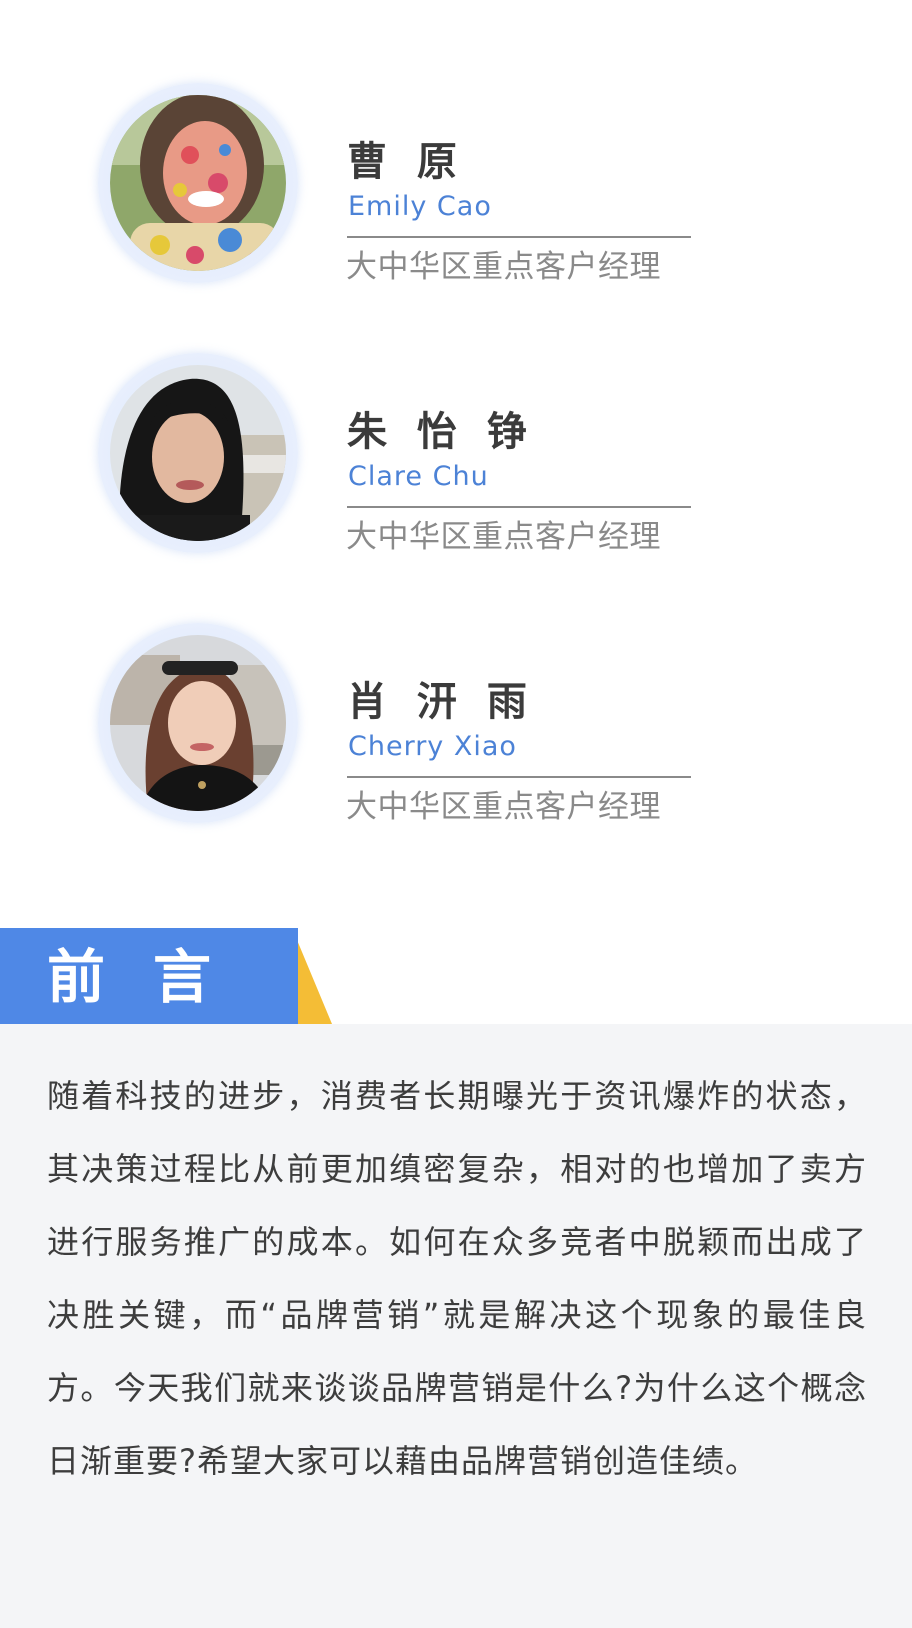 This screenshot has width=912, height=1628. What do you see at coordinates (441, 432) in the screenshot?
I see `profile-name: 朱 怡 铮` at bounding box center [441, 432].